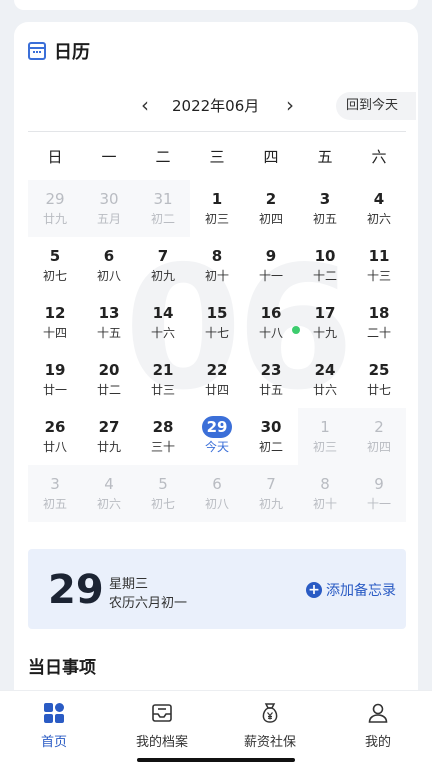  Describe the element at coordinates (270, 333) in the screenshot. I see `lunar-date: 十八` at that location.